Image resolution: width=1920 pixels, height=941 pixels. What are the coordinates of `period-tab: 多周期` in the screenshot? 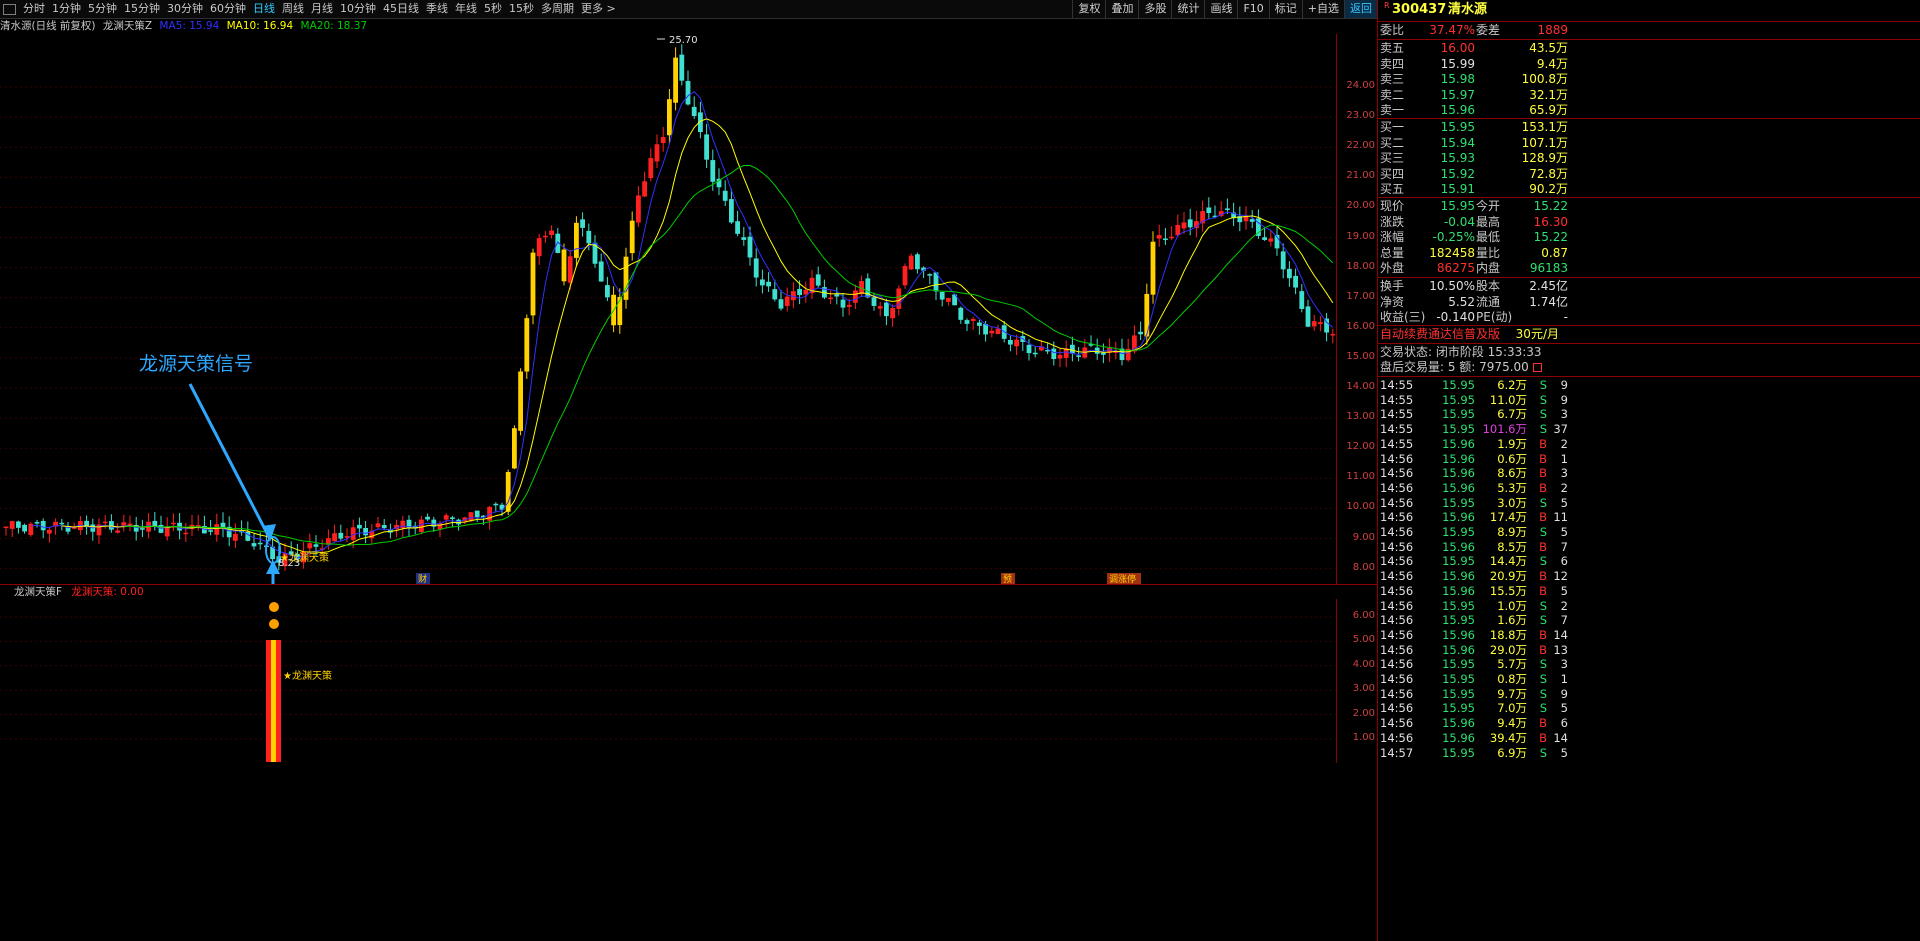 It's located at (558, 9).